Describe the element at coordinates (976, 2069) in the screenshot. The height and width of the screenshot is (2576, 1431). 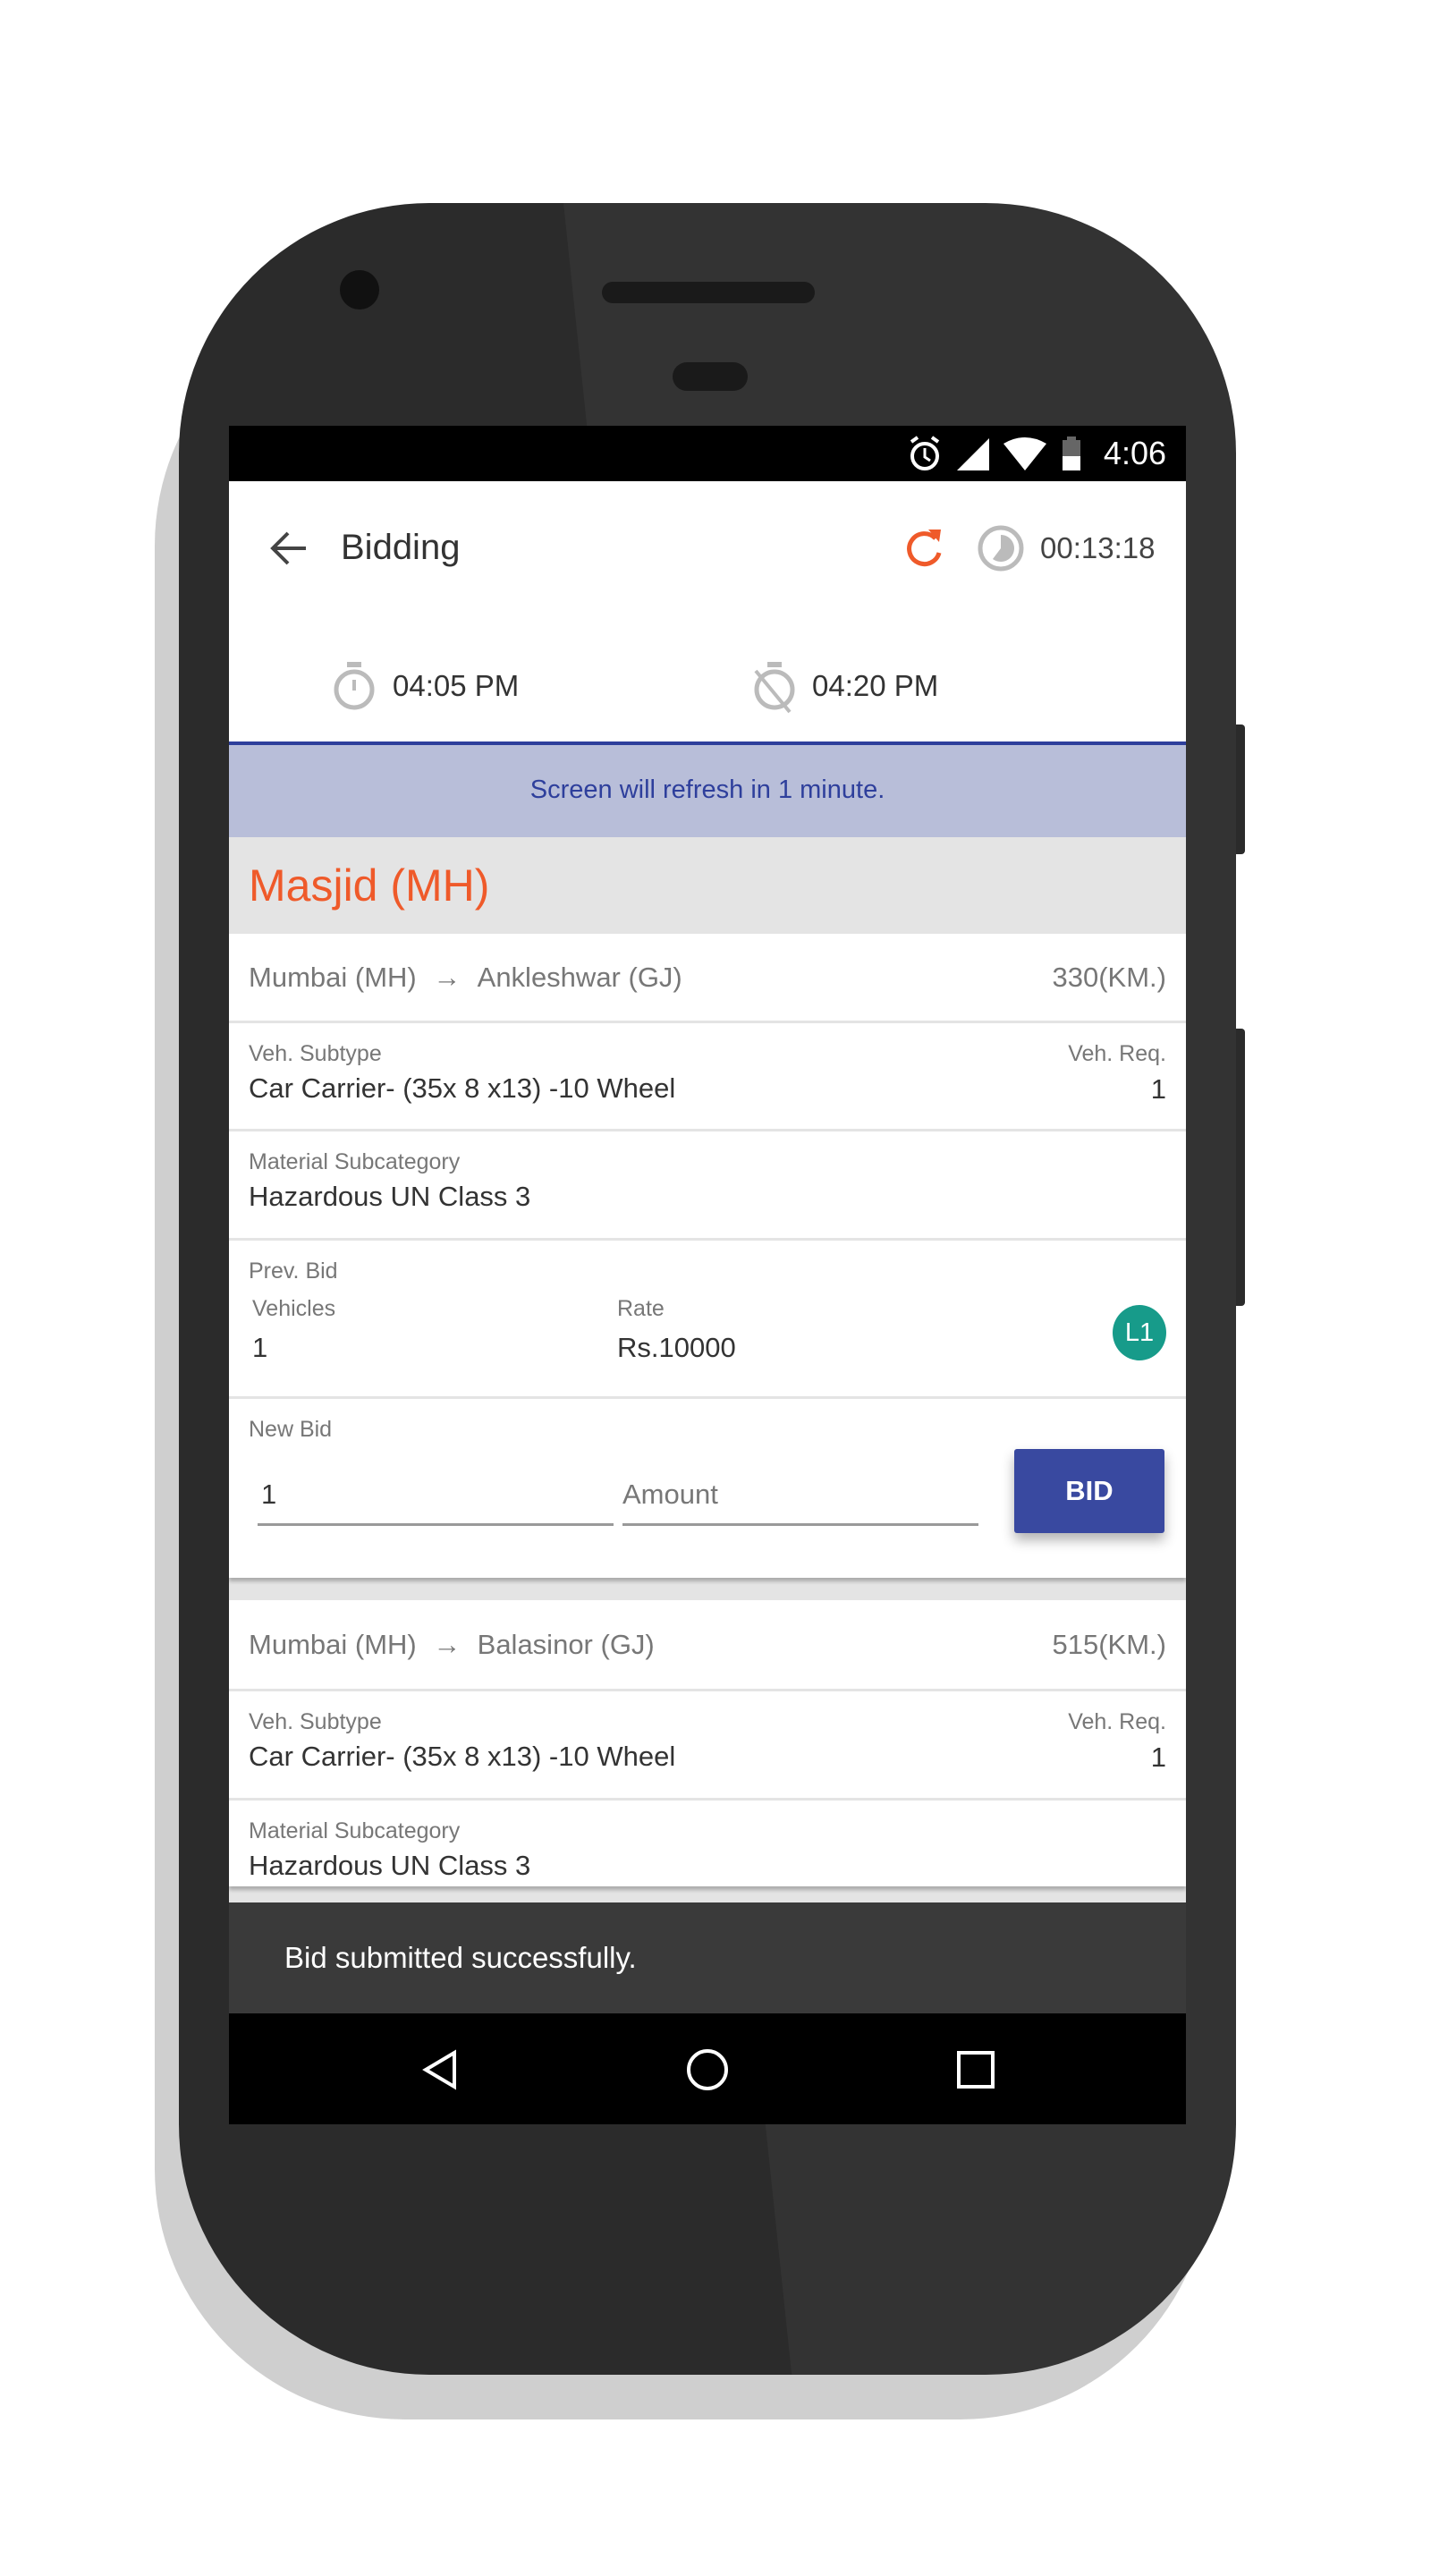
I see `recents-nav-icon` at that location.